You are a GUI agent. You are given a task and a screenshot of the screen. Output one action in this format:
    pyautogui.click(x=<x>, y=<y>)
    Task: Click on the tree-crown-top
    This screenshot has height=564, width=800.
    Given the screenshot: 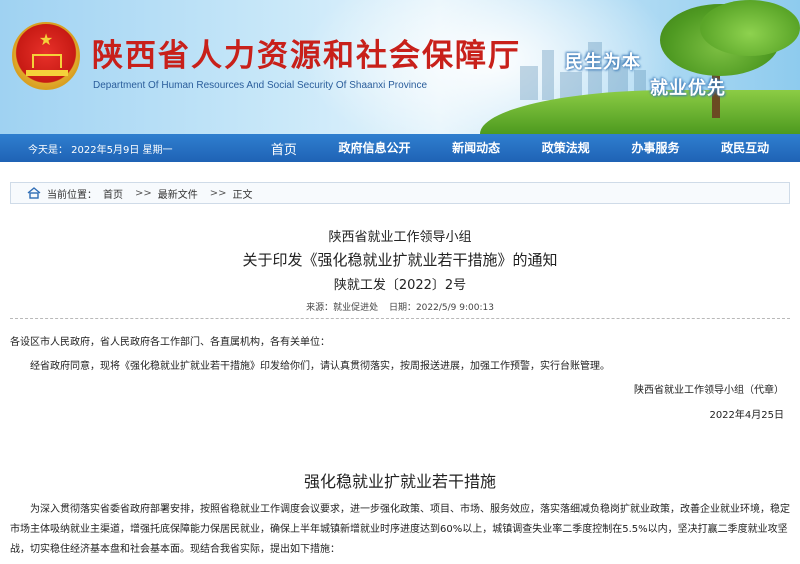 What is the action you would take?
    pyautogui.click(x=750, y=28)
    